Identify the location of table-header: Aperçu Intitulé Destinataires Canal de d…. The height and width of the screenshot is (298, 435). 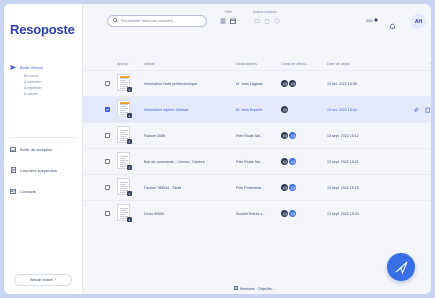
(257, 64).